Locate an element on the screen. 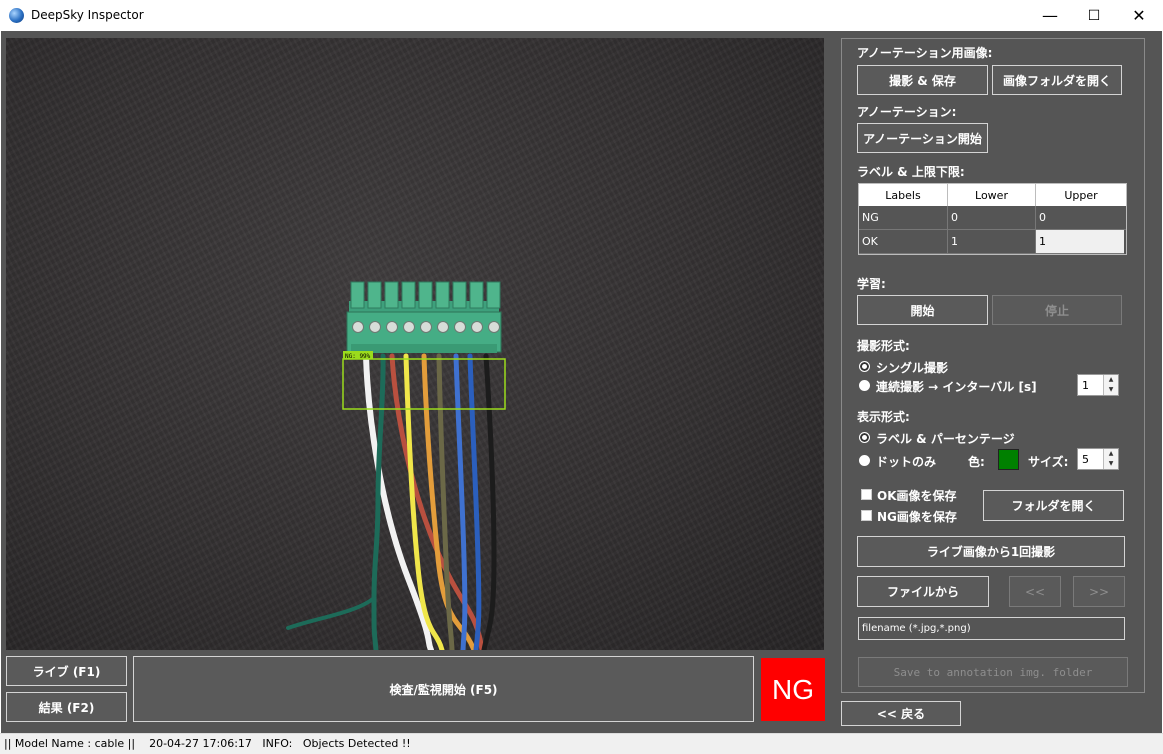 The image size is (1163, 754). app-globe-icon is located at coordinates (16, 15).